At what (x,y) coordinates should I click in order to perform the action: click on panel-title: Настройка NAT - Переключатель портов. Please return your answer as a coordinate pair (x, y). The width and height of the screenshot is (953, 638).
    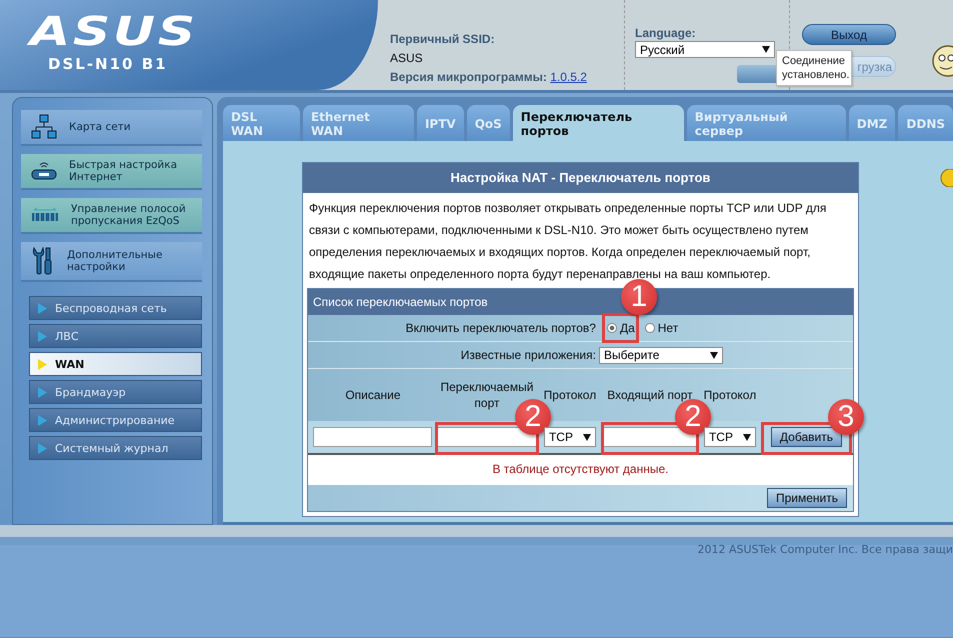
    Looking at the image, I should click on (580, 178).